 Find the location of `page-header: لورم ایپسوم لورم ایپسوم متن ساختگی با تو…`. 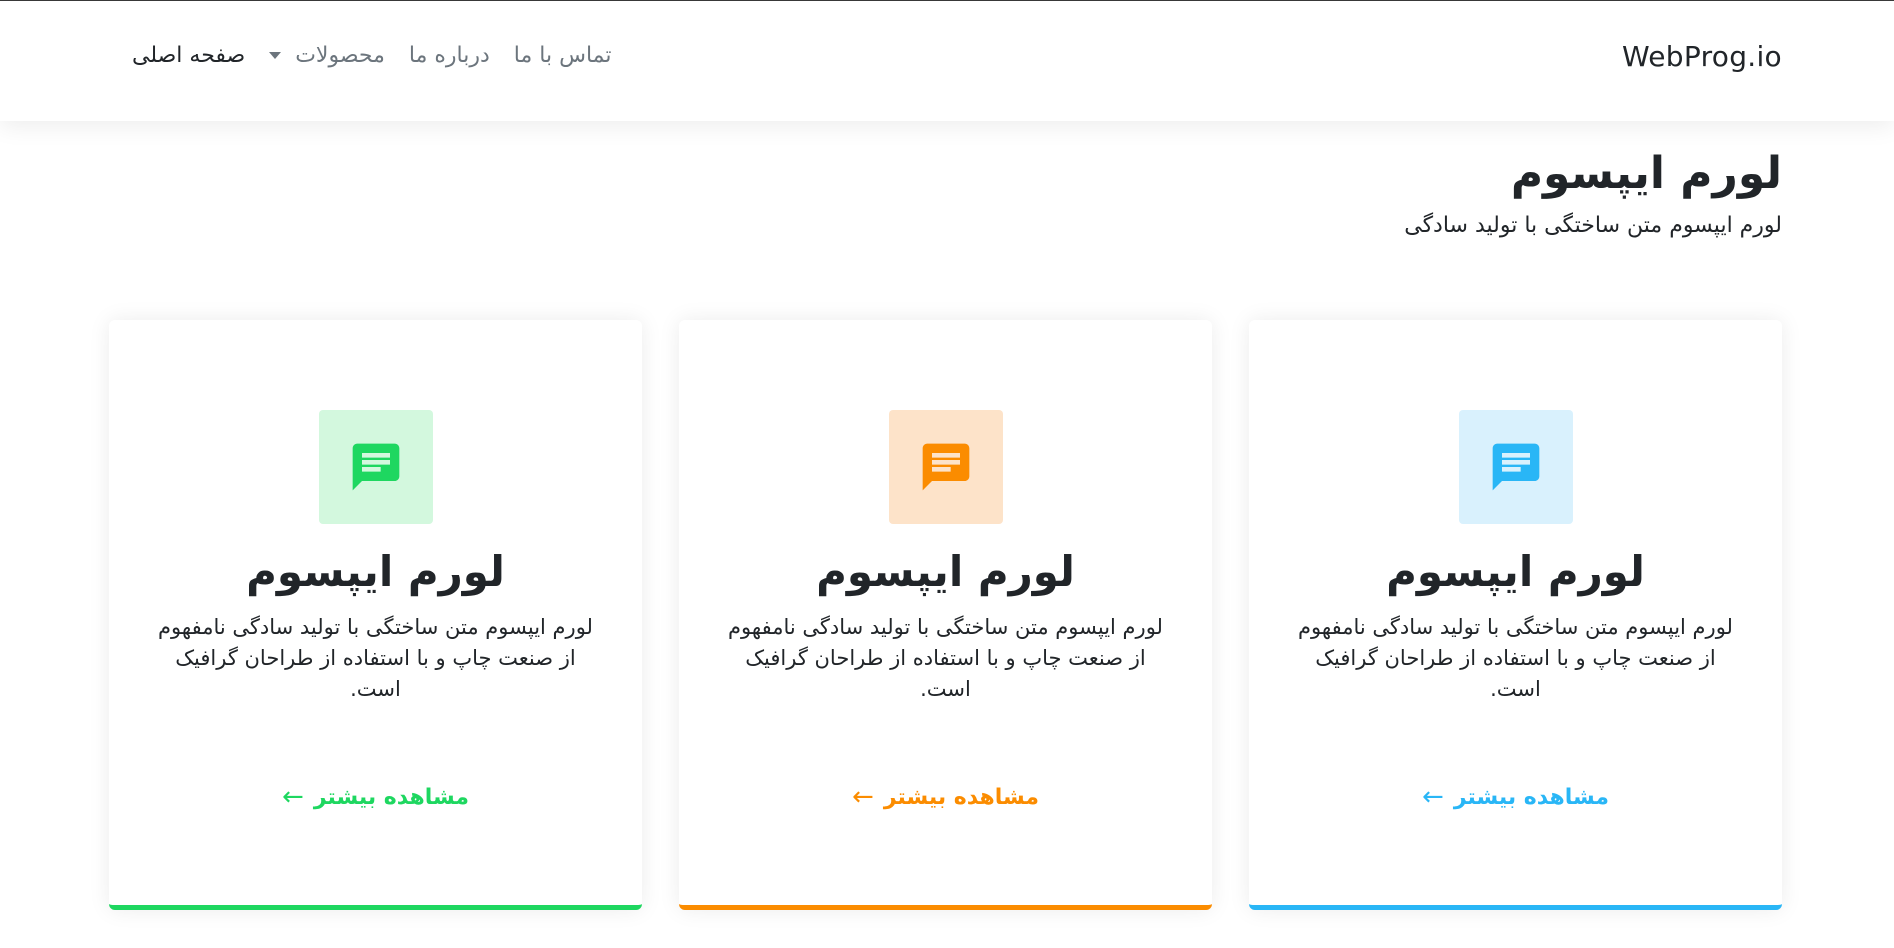

page-header: لورم ایپسوم لورم ایپسوم متن ساختگی با تو… is located at coordinates (1593, 192).